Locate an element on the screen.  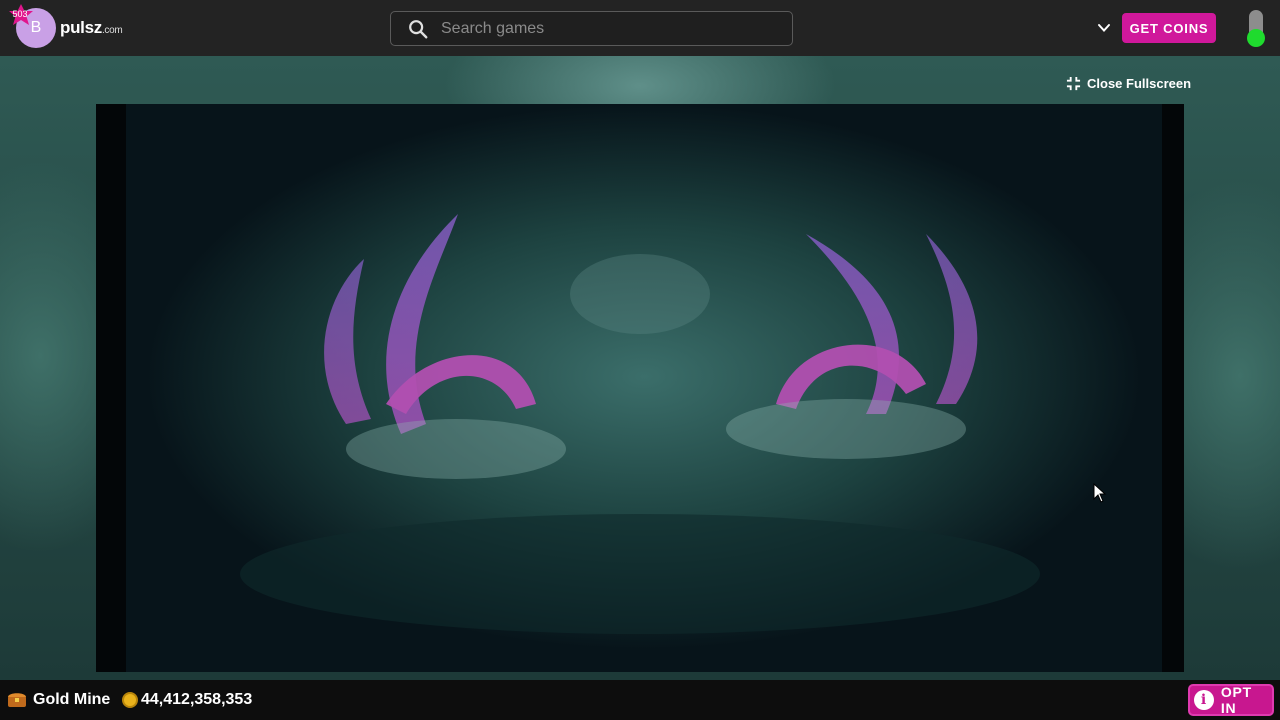
treasure-chest-icon is located at coordinates (17, 700).